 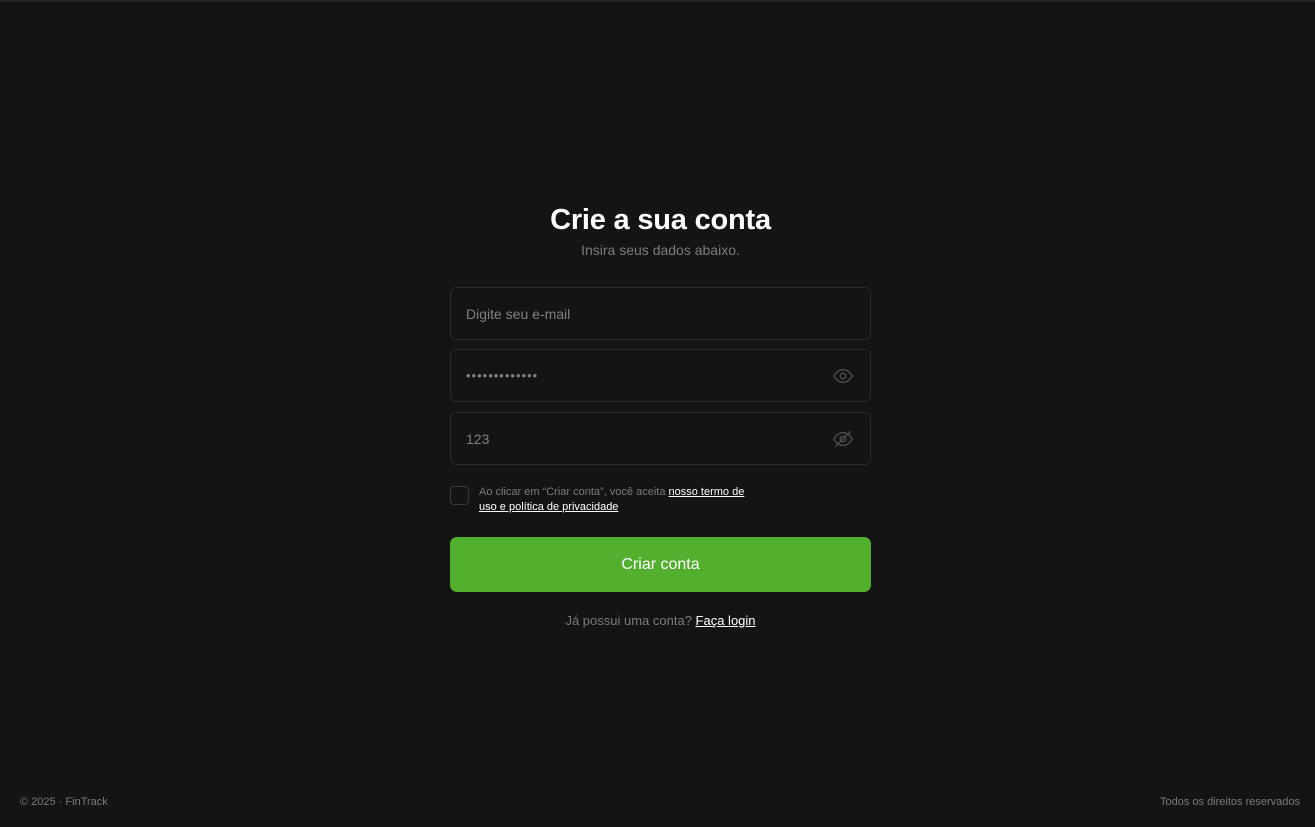 I want to click on terms-prefix: Ao clicar em “Criar conta”, você aceita, so click(x=574, y=492).